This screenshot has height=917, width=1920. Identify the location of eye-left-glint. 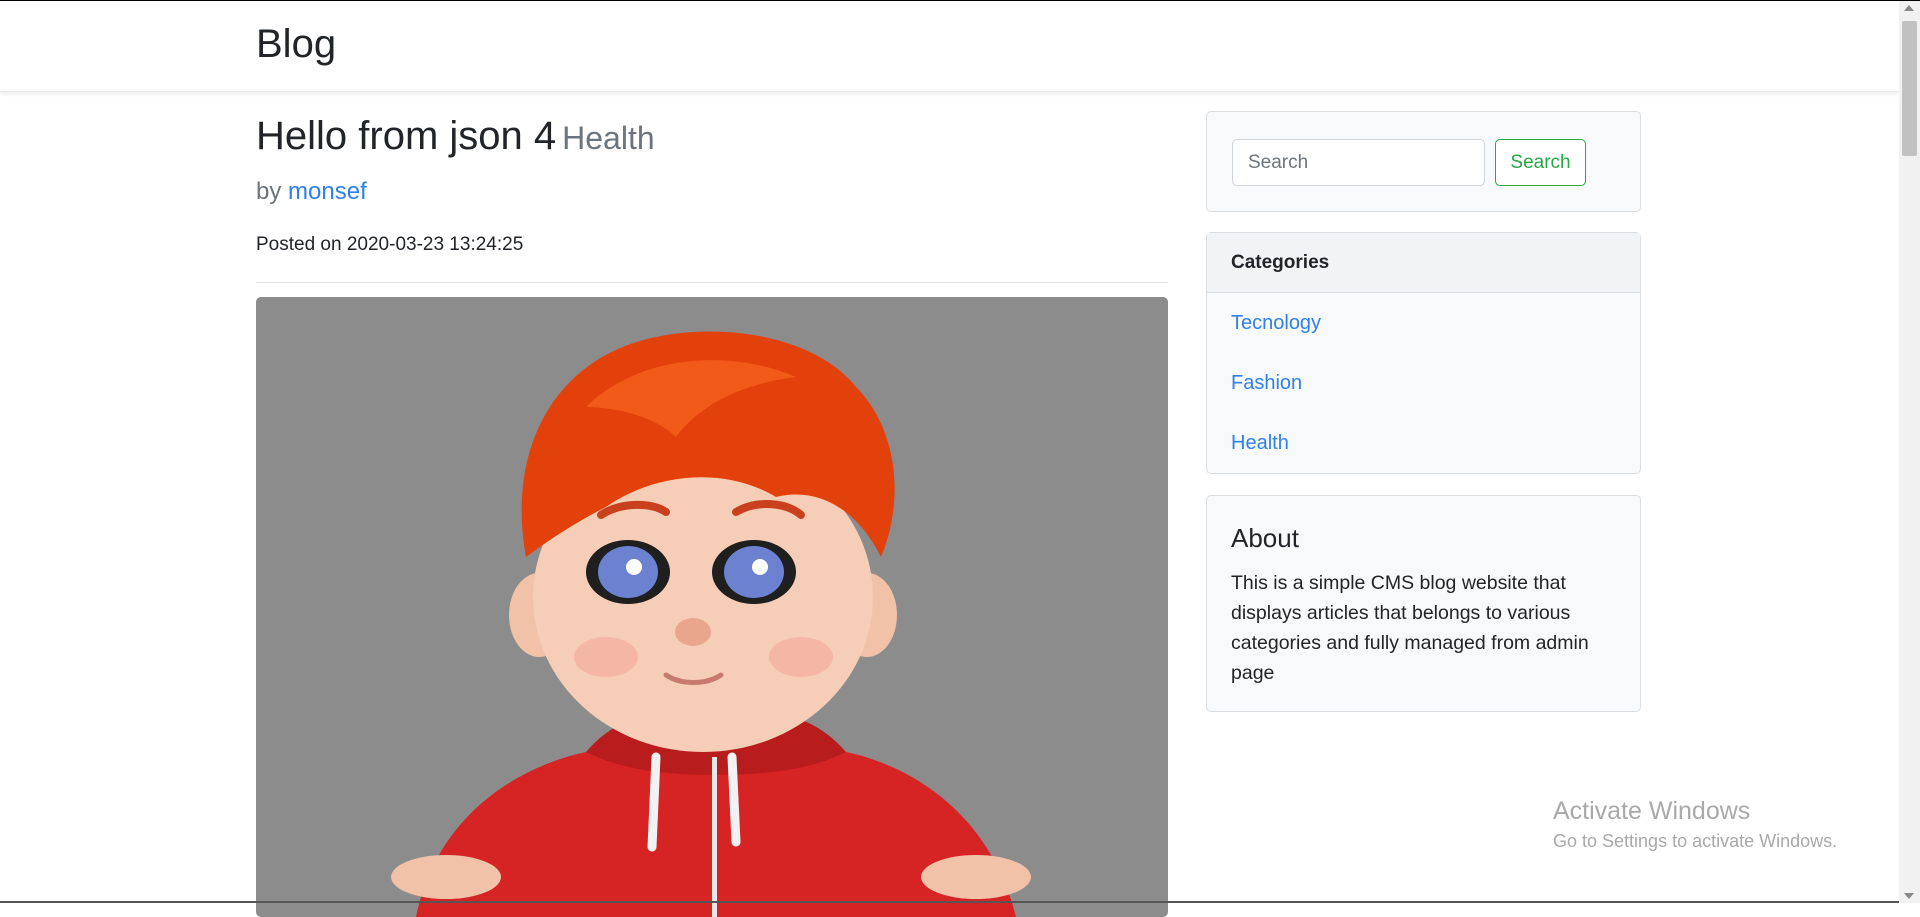
(634, 567).